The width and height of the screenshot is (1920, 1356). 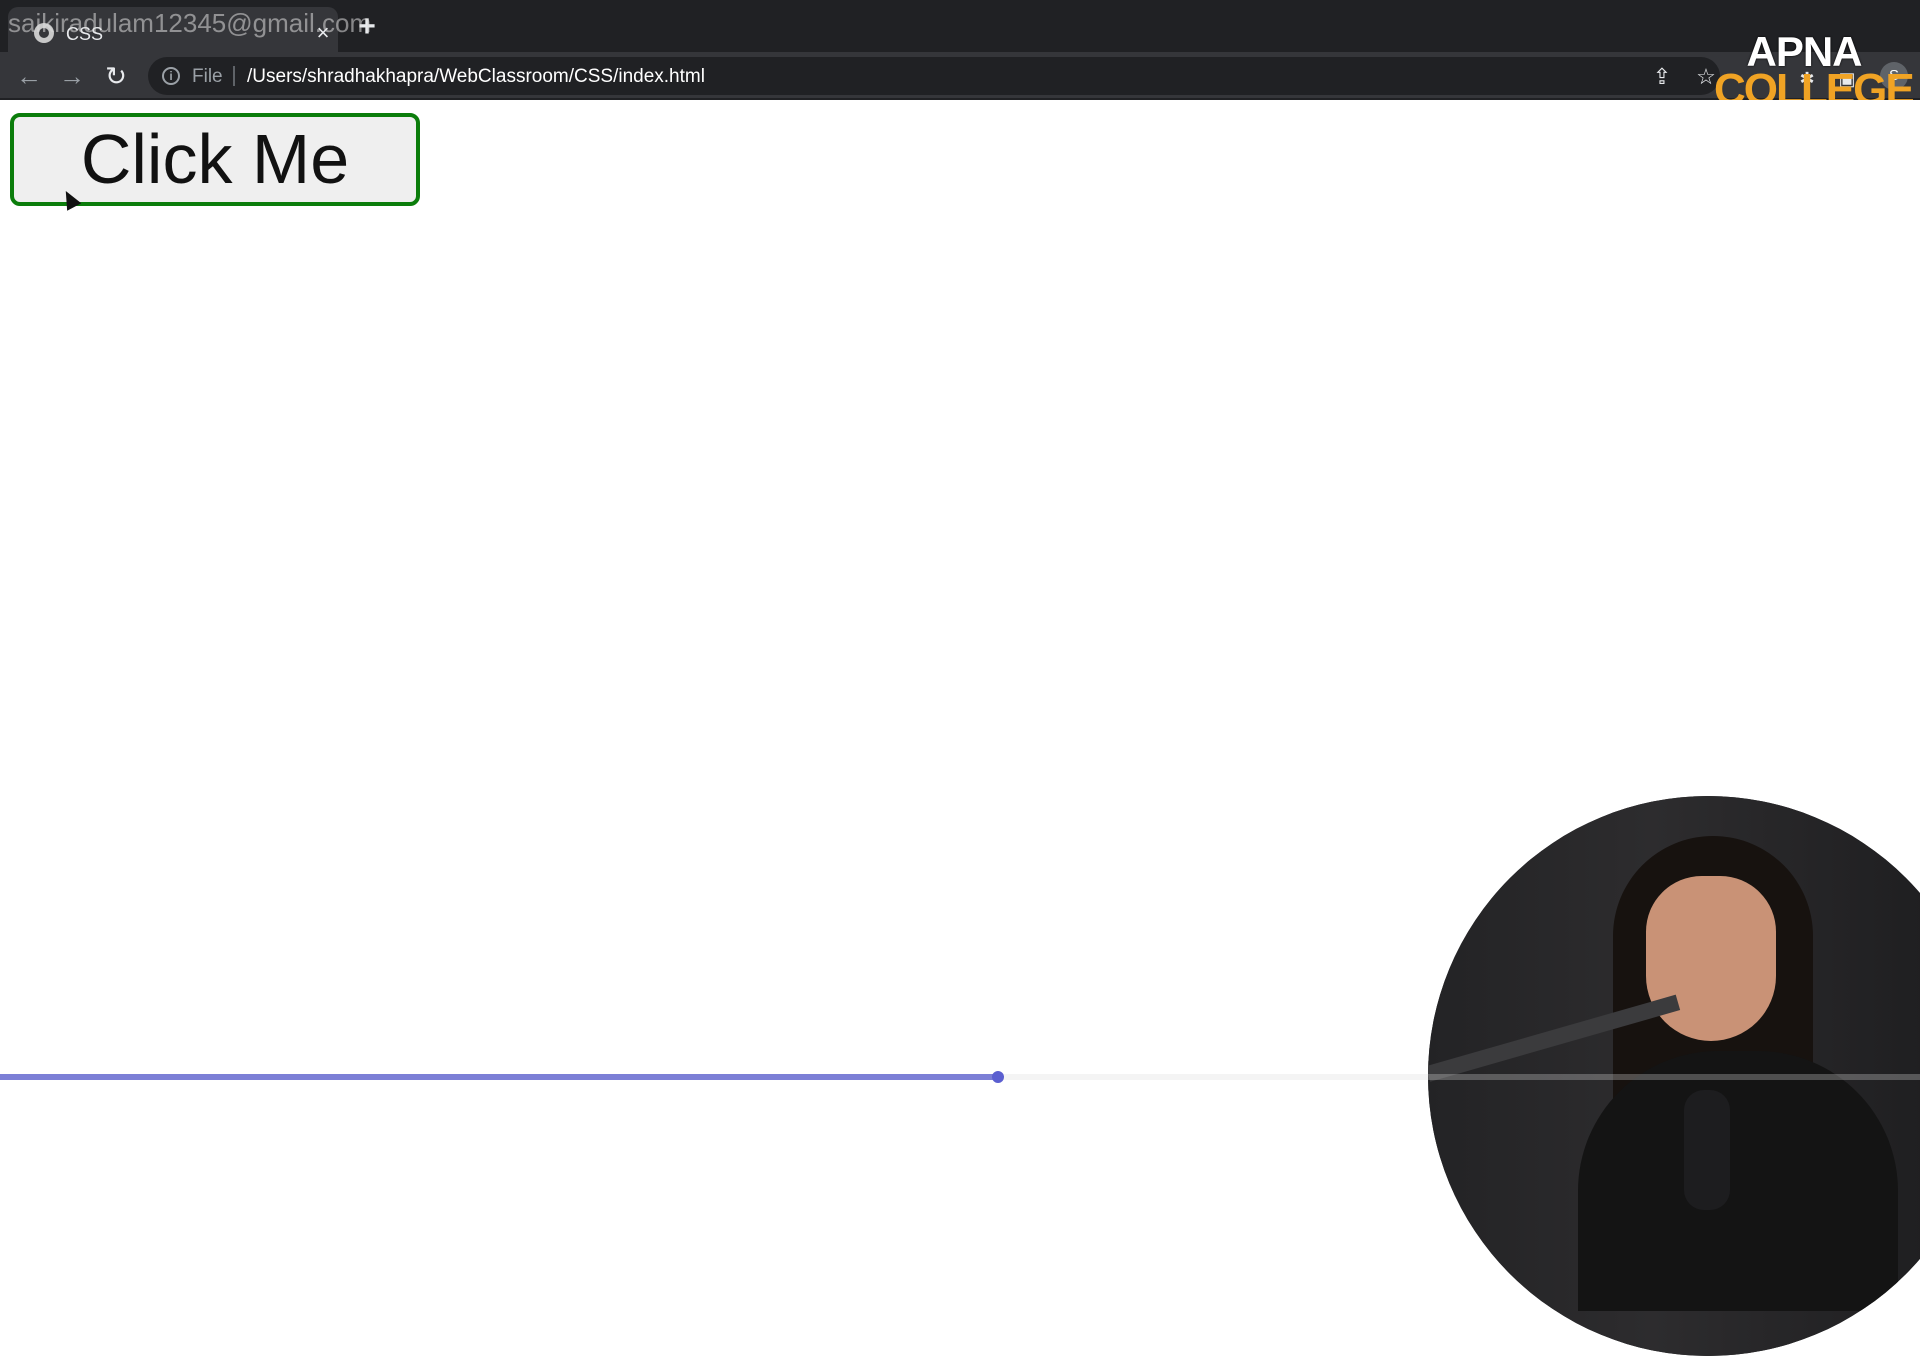 What do you see at coordinates (499, 1077) in the screenshot?
I see `video-progress-fill` at bounding box center [499, 1077].